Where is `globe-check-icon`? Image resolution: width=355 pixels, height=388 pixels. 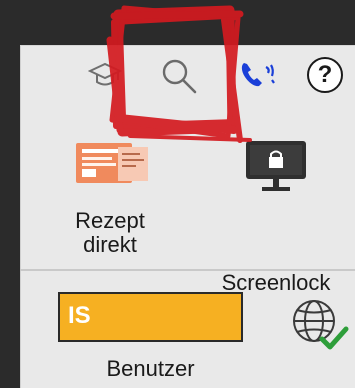
globe-check-icon is located at coordinates (319, 325).